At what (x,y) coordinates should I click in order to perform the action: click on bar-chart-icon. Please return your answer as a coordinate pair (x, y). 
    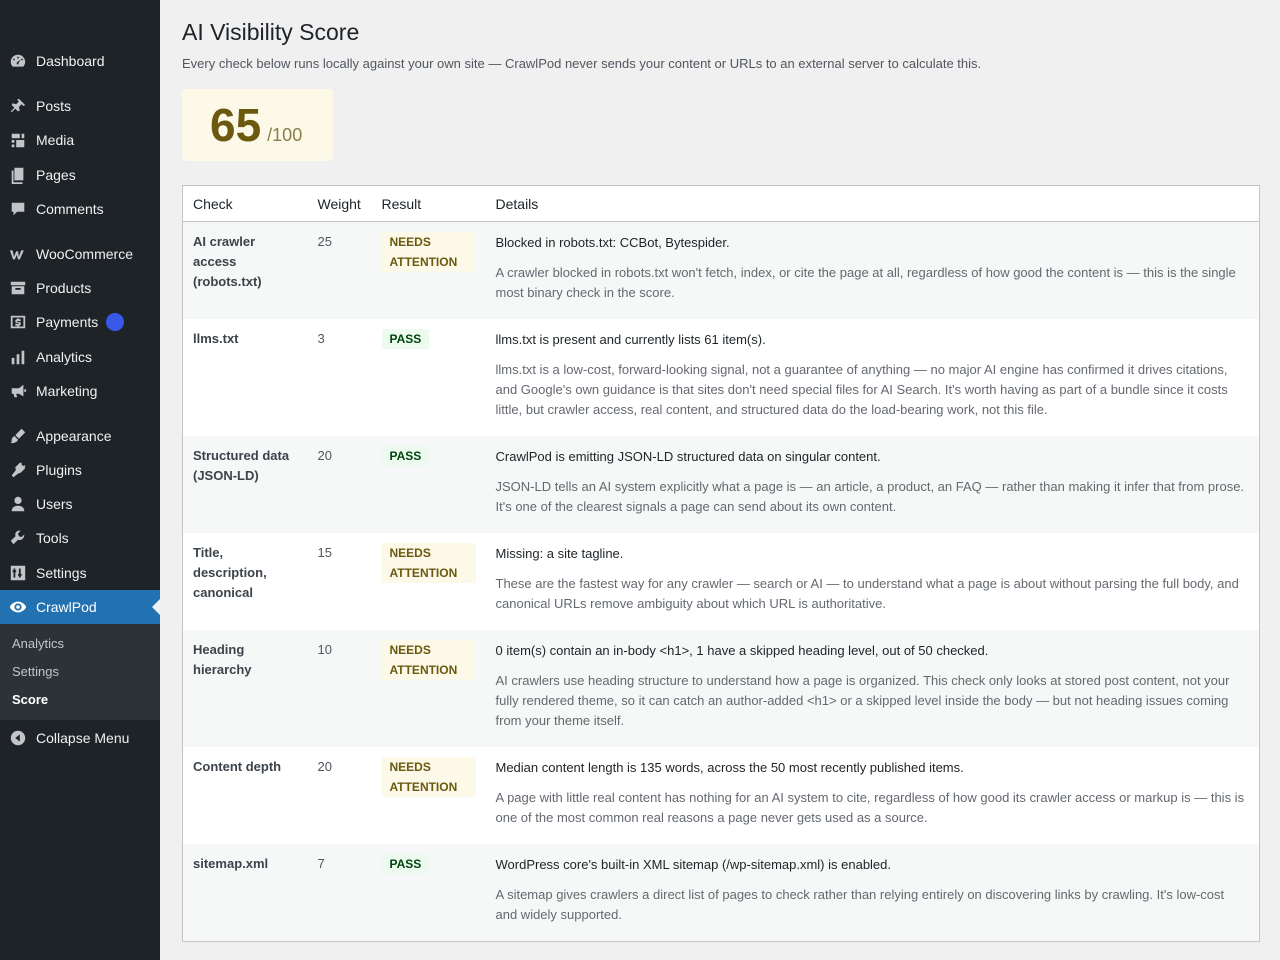
    Looking at the image, I should click on (18, 357).